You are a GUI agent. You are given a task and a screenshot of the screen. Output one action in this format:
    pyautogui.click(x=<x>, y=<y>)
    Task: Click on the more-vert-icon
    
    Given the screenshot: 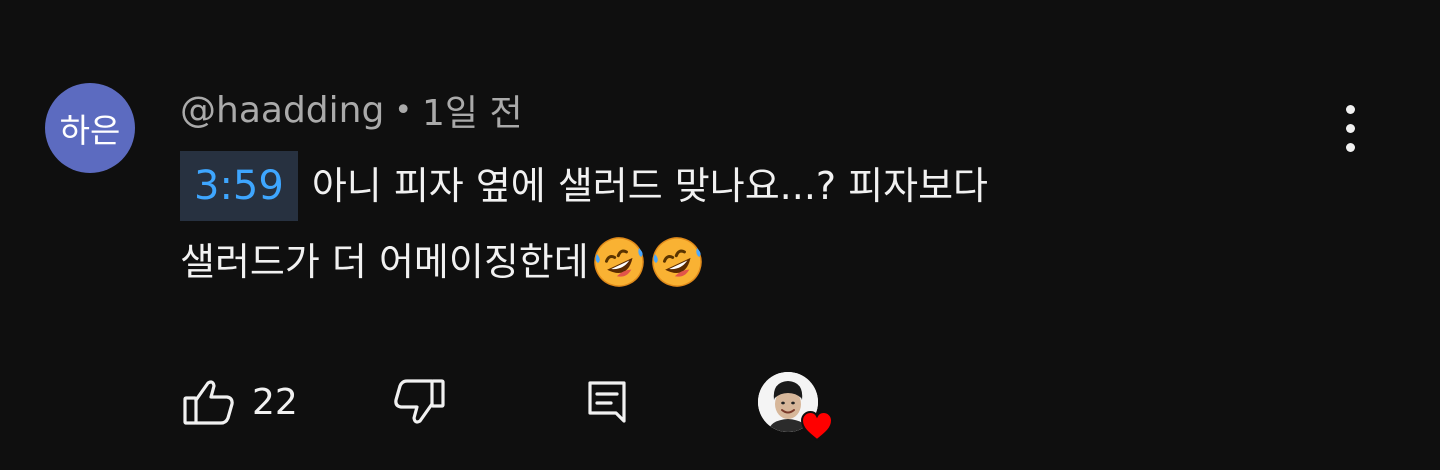 What is the action you would take?
    pyautogui.click(x=1350, y=109)
    